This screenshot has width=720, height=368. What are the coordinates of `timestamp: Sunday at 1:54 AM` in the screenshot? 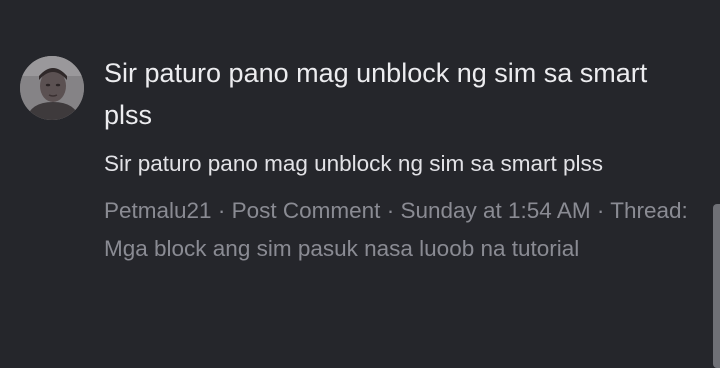 It's located at (495, 210).